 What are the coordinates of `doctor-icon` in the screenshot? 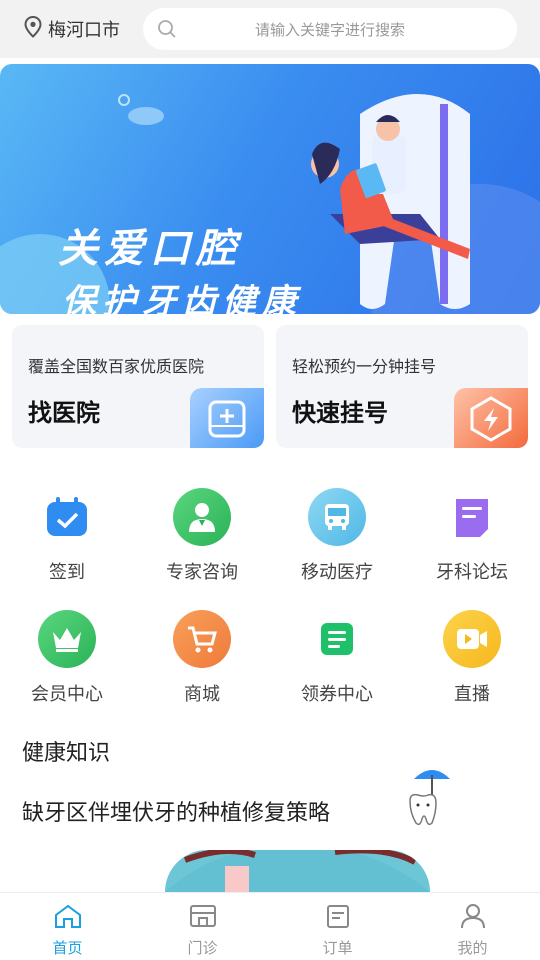 It's located at (202, 517).